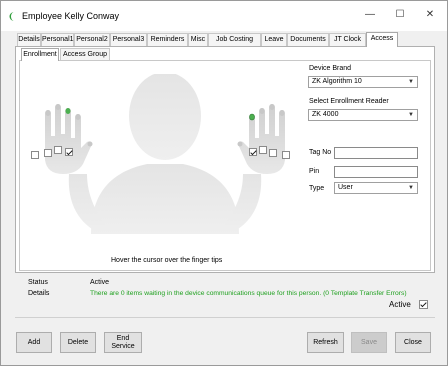 Image resolution: width=448 pixels, height=366 pixels. Describe the element at coordinates (78, 117) in the screenshot. I see `left-index-tip` at that location.